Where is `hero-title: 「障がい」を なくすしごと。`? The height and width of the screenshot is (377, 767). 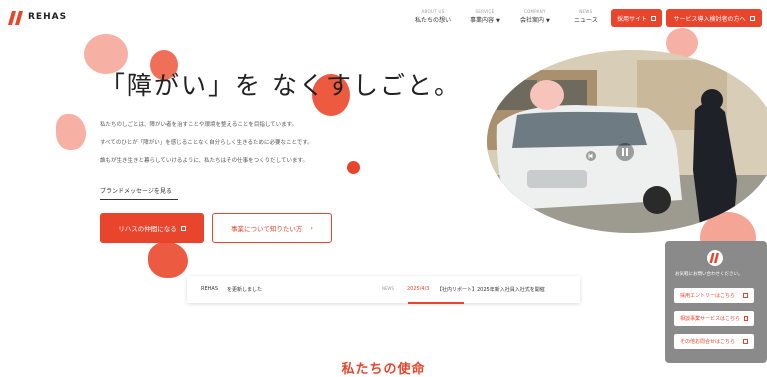
hero-title: 「障がい」を なくすしごと。 is located at coordinates (280, 85).